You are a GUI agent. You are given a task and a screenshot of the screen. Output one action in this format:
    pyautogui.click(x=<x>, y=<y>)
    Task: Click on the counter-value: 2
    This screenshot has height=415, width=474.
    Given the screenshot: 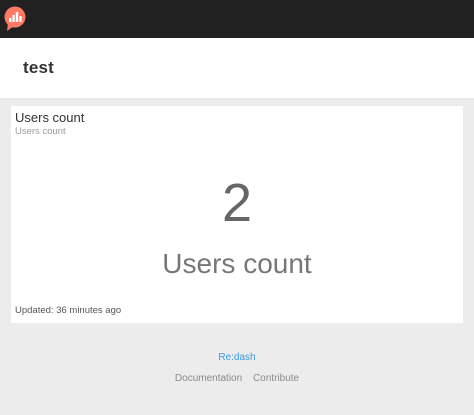 What is the action you would take?
    pyautogui.click(x=237, y=203)
    